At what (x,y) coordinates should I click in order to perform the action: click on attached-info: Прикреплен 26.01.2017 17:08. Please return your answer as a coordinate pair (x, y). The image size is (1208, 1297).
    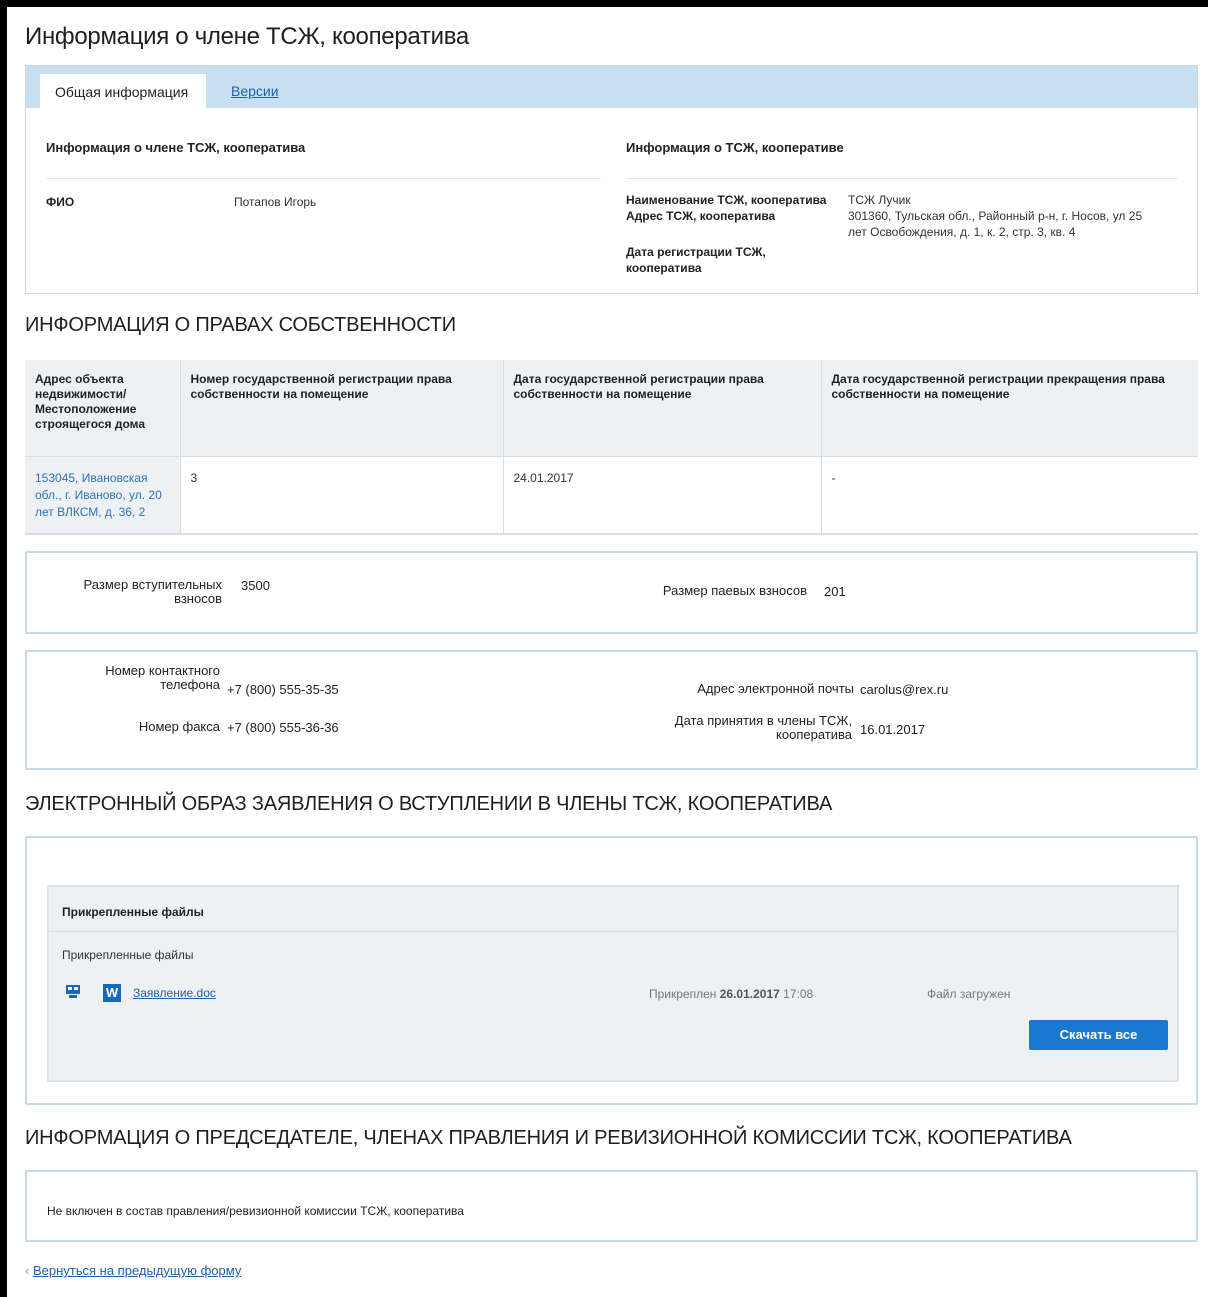
    Looking at the image, I should click on (731, 994).